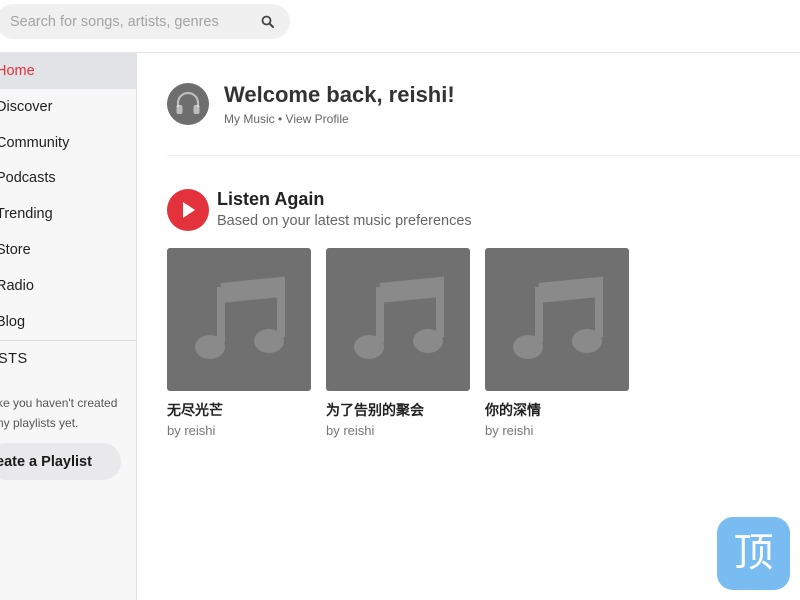 Image resolution: width=800 pixels, height=600 pixels. Describe the element at coordinates (398, 410) in the screenshot. I see `album-title: 为了告别的聚会` at that location.